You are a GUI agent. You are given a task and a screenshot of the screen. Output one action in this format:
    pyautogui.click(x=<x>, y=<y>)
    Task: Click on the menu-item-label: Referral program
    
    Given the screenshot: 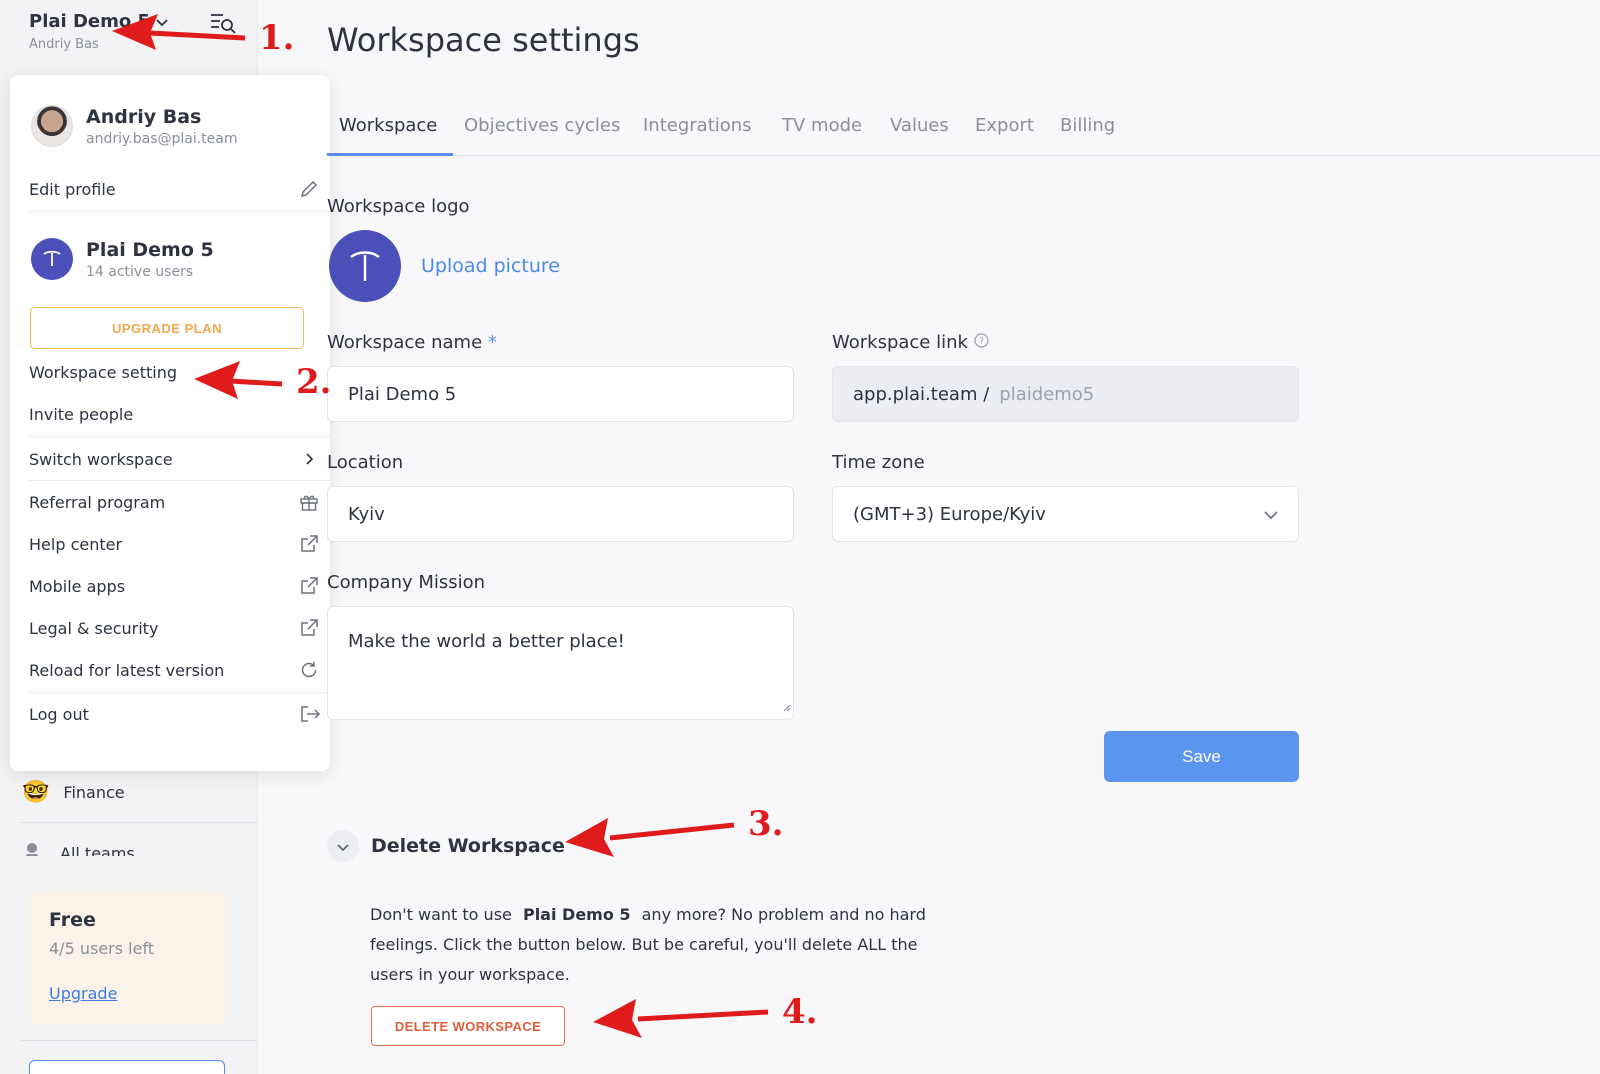 What is the action you would take?
    pyautogui.click(x=97, y=502)
    